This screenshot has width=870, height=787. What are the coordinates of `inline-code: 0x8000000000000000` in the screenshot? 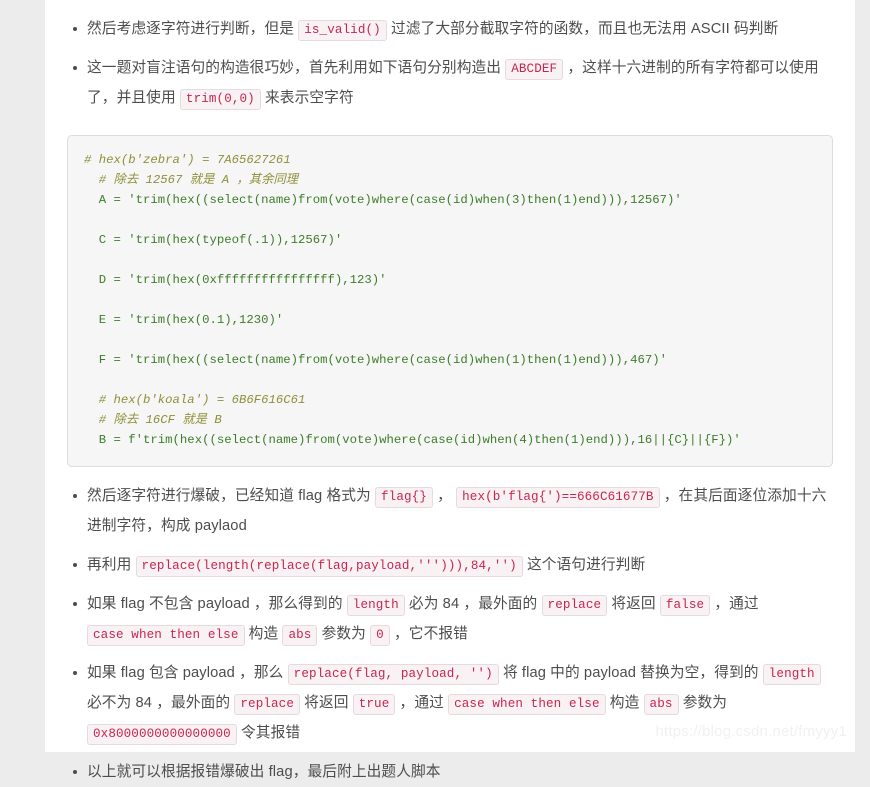 It's located at (162, 734).